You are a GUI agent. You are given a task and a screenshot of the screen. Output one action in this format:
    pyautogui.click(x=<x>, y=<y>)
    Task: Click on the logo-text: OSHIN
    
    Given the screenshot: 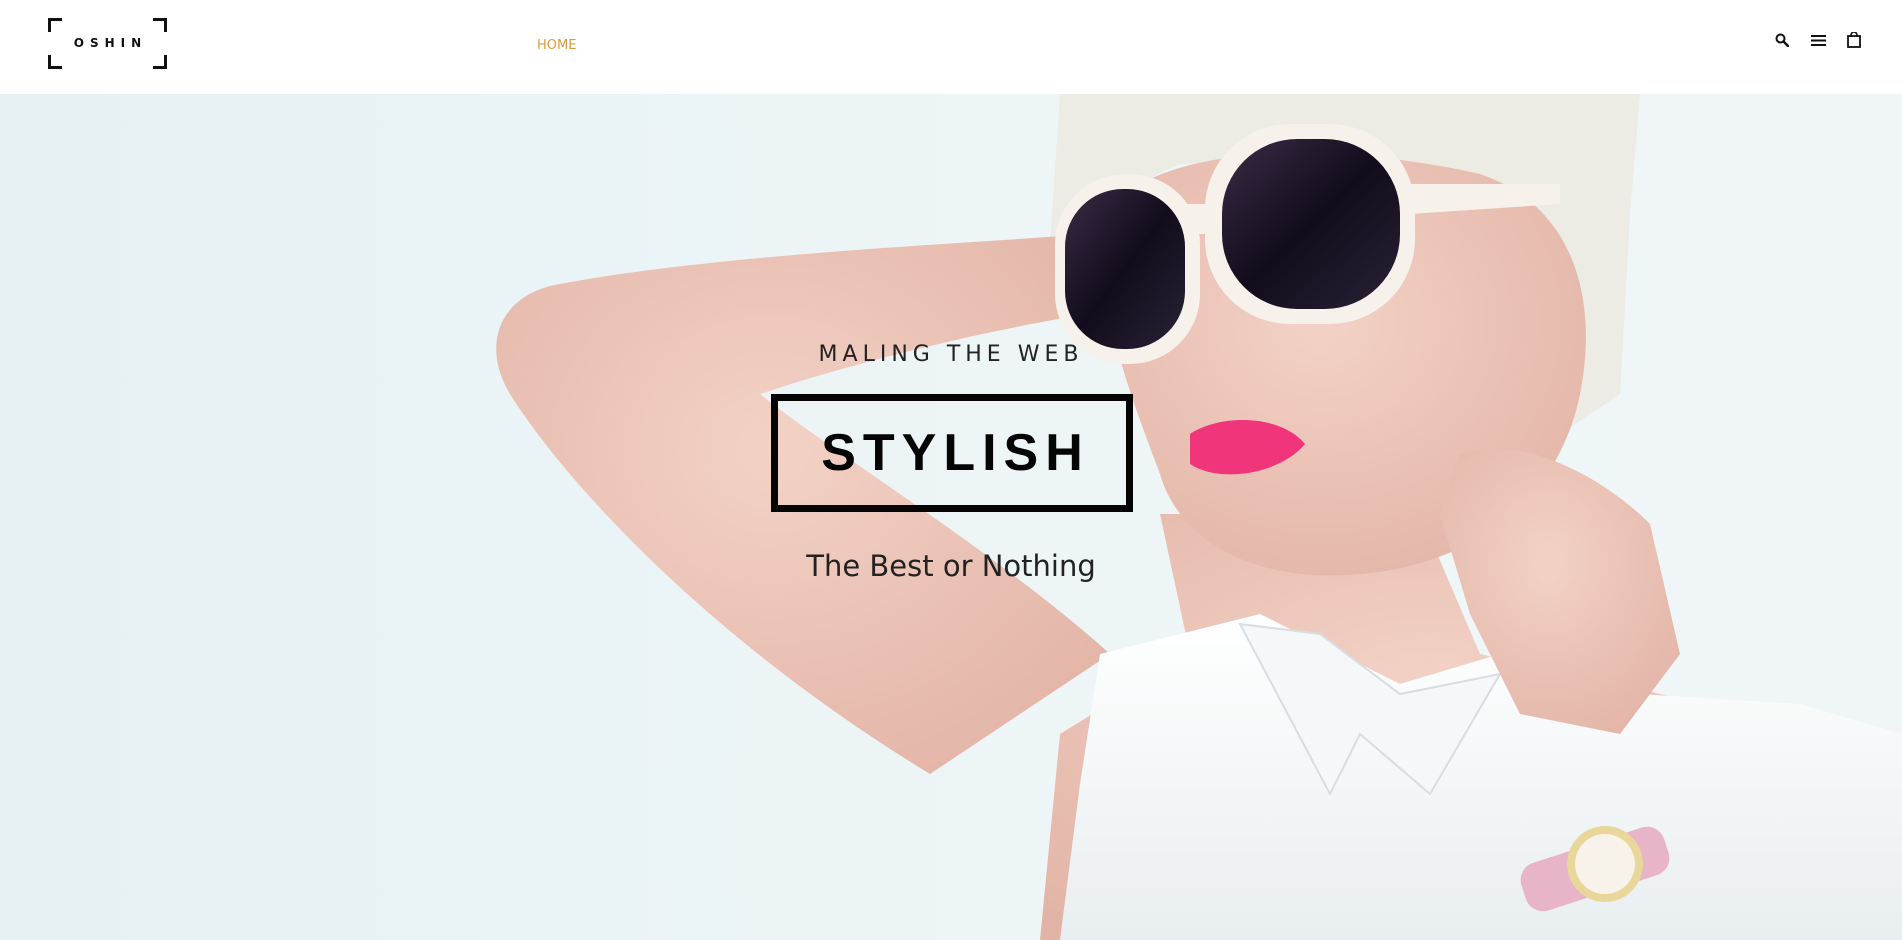 What is the action you would take?
    pyautogui.click(x=110, y=43)
    